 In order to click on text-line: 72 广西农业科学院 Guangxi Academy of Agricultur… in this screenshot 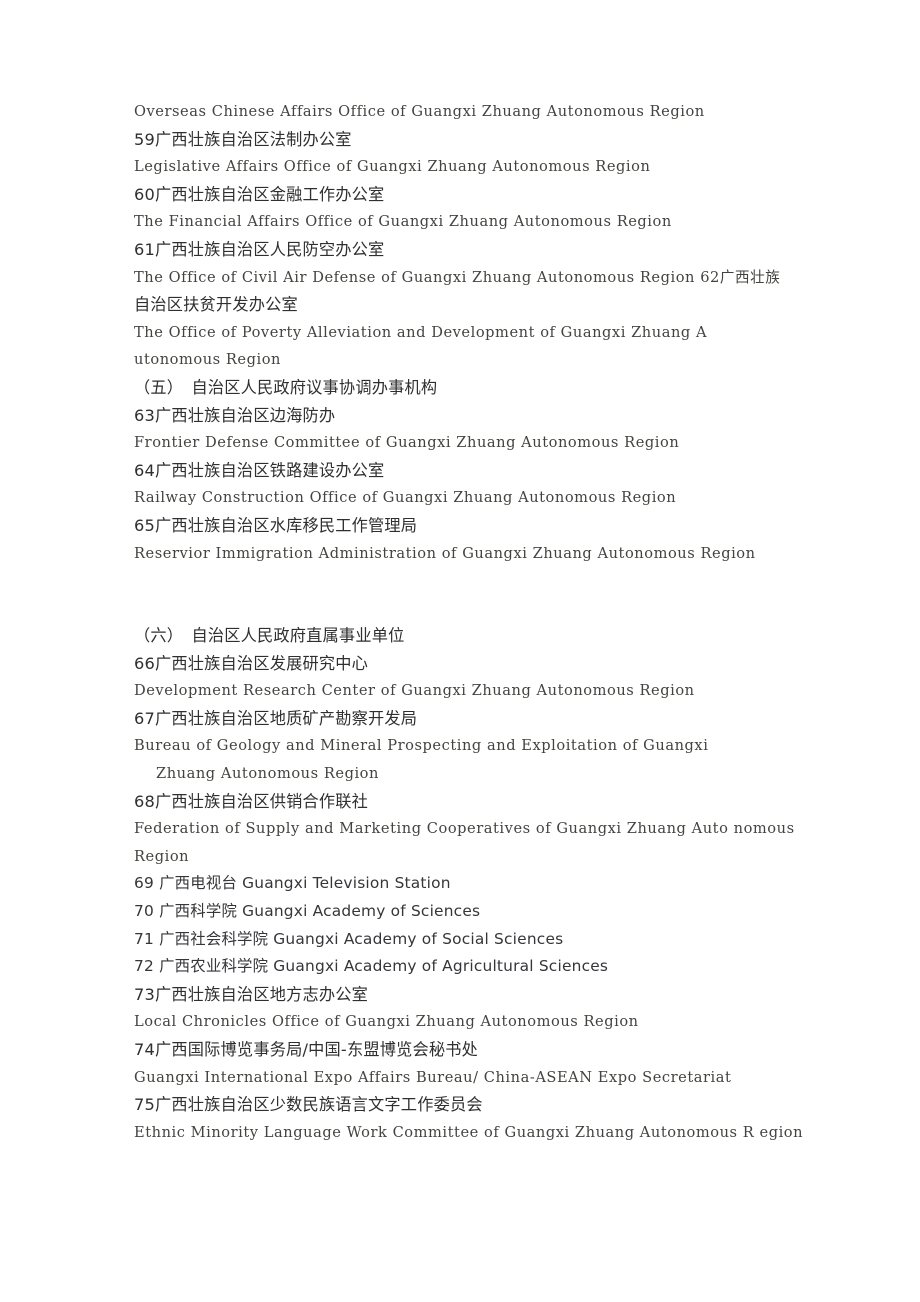, I will do `click(371, 966)`.